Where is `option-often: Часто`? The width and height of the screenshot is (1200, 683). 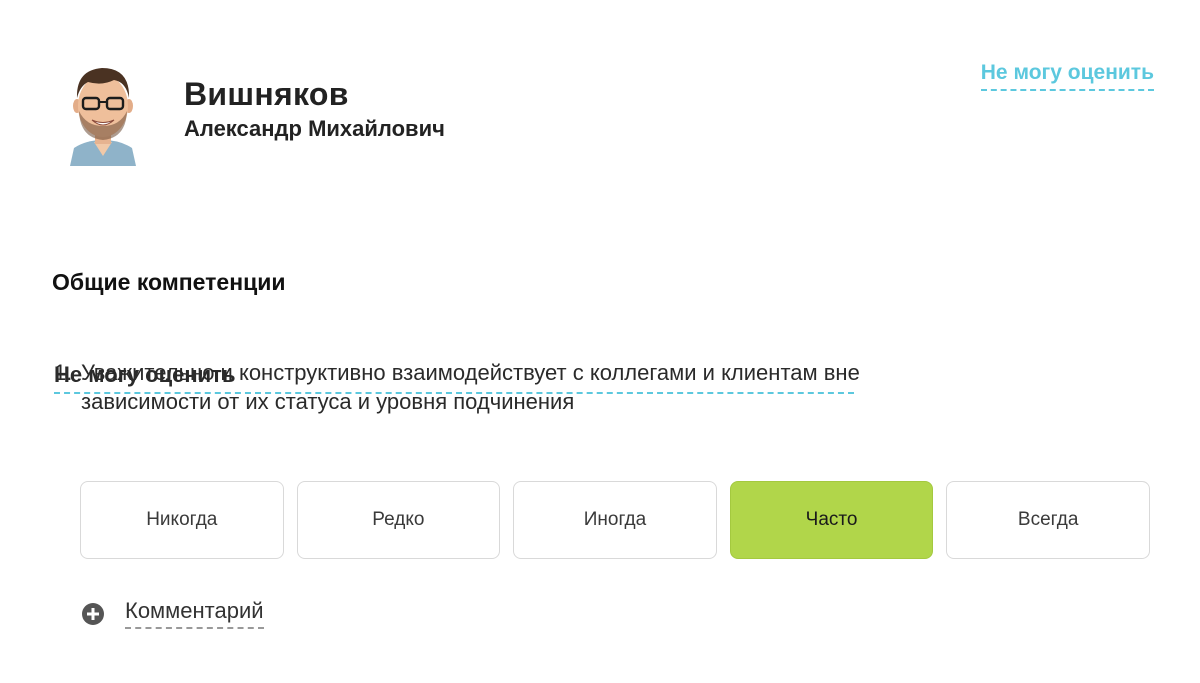 option-often: Часто is located at coordinates (831, 520).